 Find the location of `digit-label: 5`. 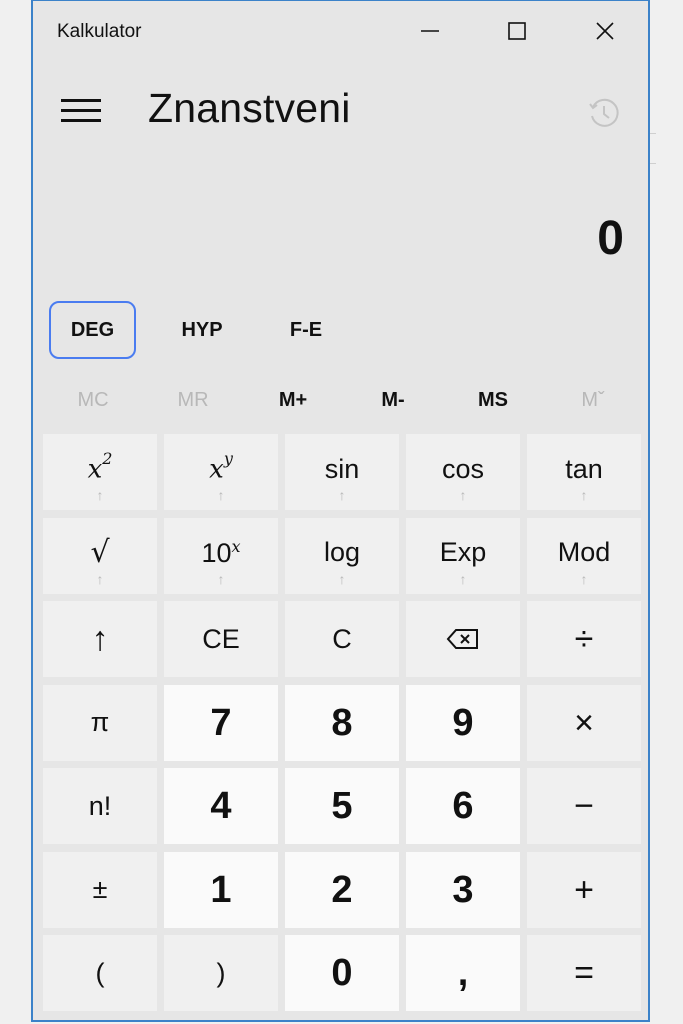

digit-label: 5 is located at coordinates (342, 806).